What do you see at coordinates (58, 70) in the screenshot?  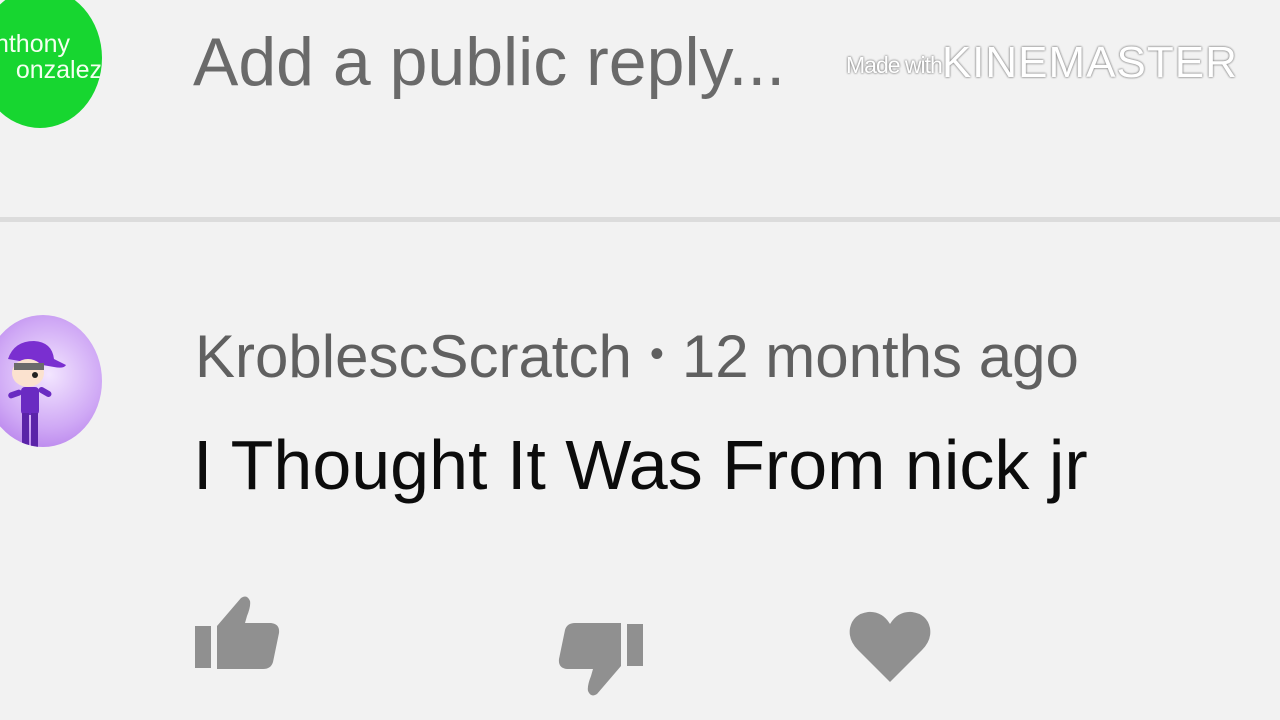 I see `avatar-name-line-2: onzalez` at bounding box center [58, 70].